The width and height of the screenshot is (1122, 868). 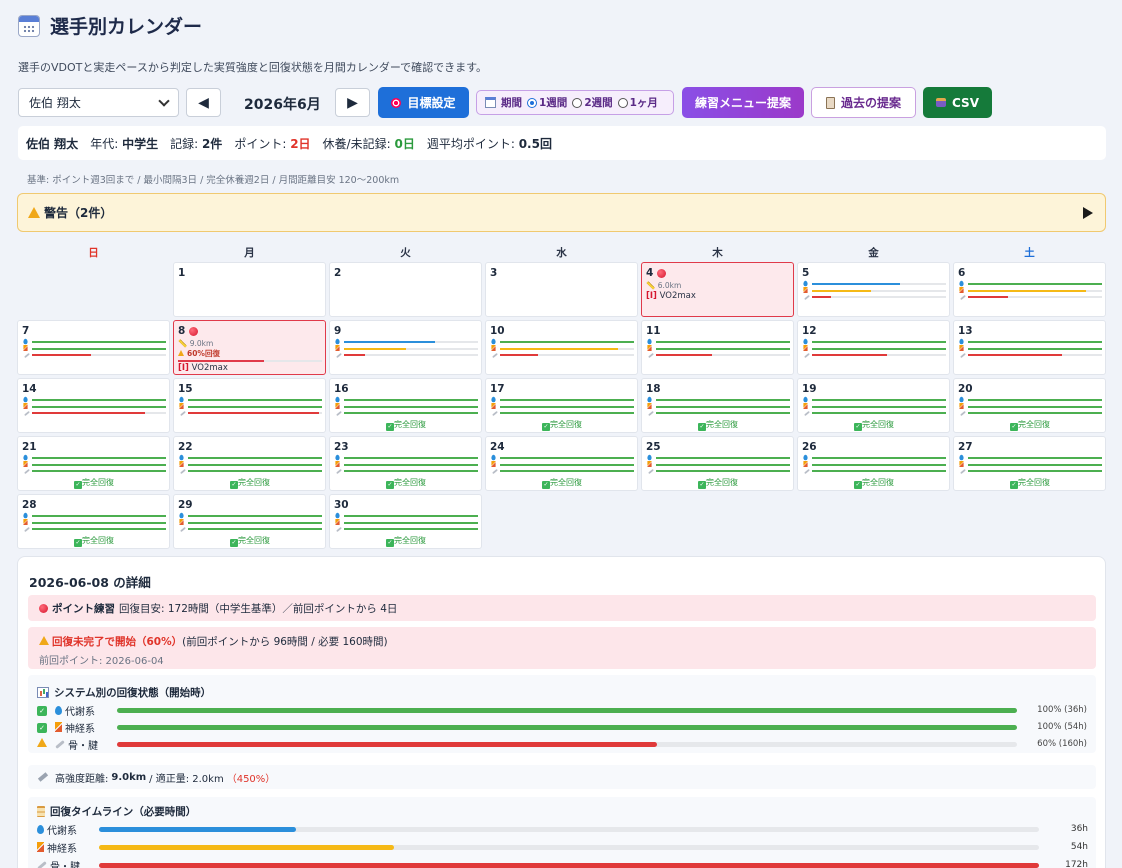 I want to click on day-distance: 📏 6.0km, so click(x=718, y=285).